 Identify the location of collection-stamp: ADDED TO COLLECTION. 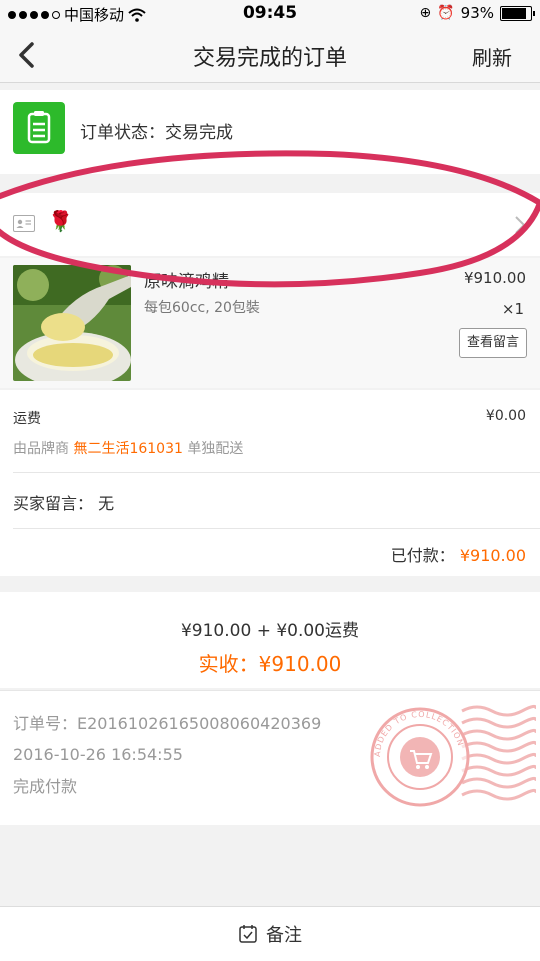
(453, 755).